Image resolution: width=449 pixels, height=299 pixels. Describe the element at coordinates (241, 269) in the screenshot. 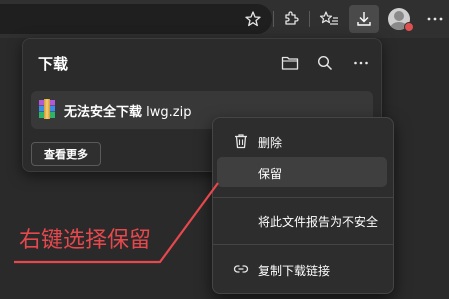

I see `link-icon` at that location.